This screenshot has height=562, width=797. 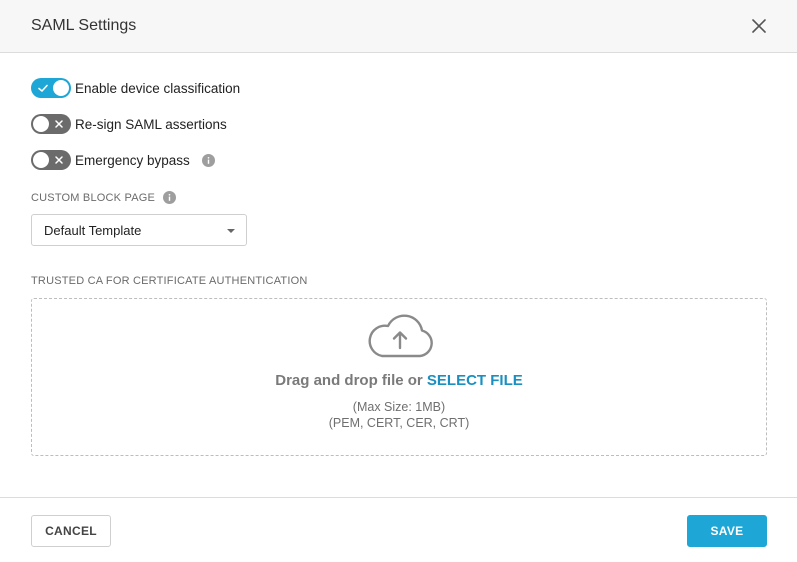 I want to click on resign-assertions-toggle, so click(x=51, y=124).